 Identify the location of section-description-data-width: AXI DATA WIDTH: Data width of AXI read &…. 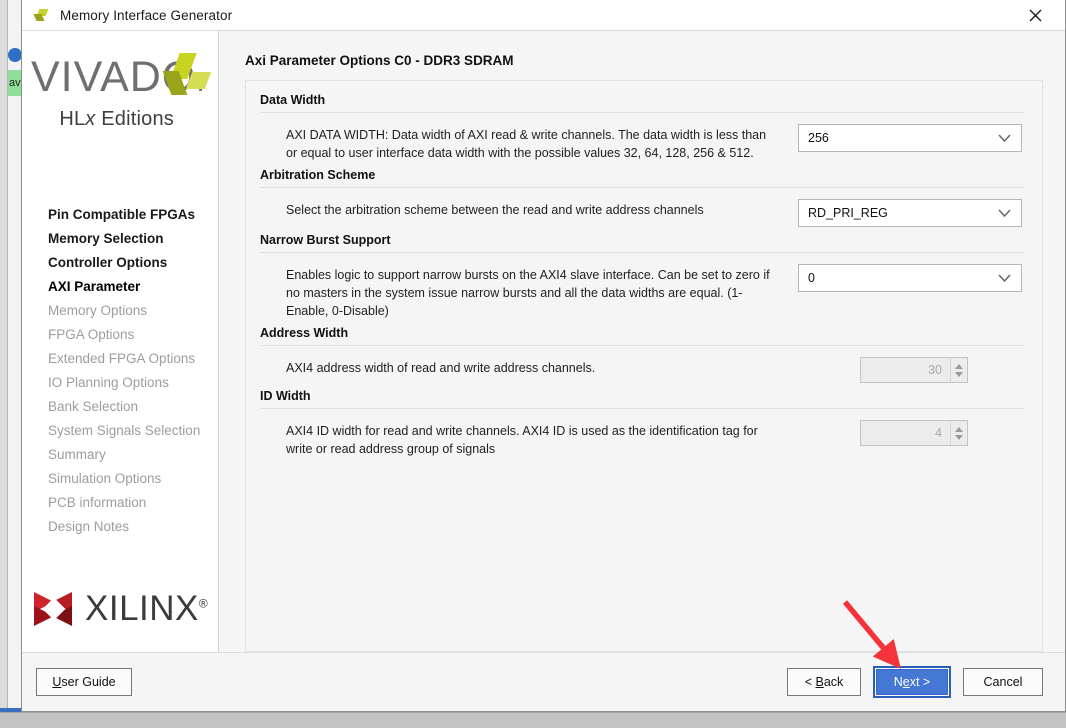
(526, 144).